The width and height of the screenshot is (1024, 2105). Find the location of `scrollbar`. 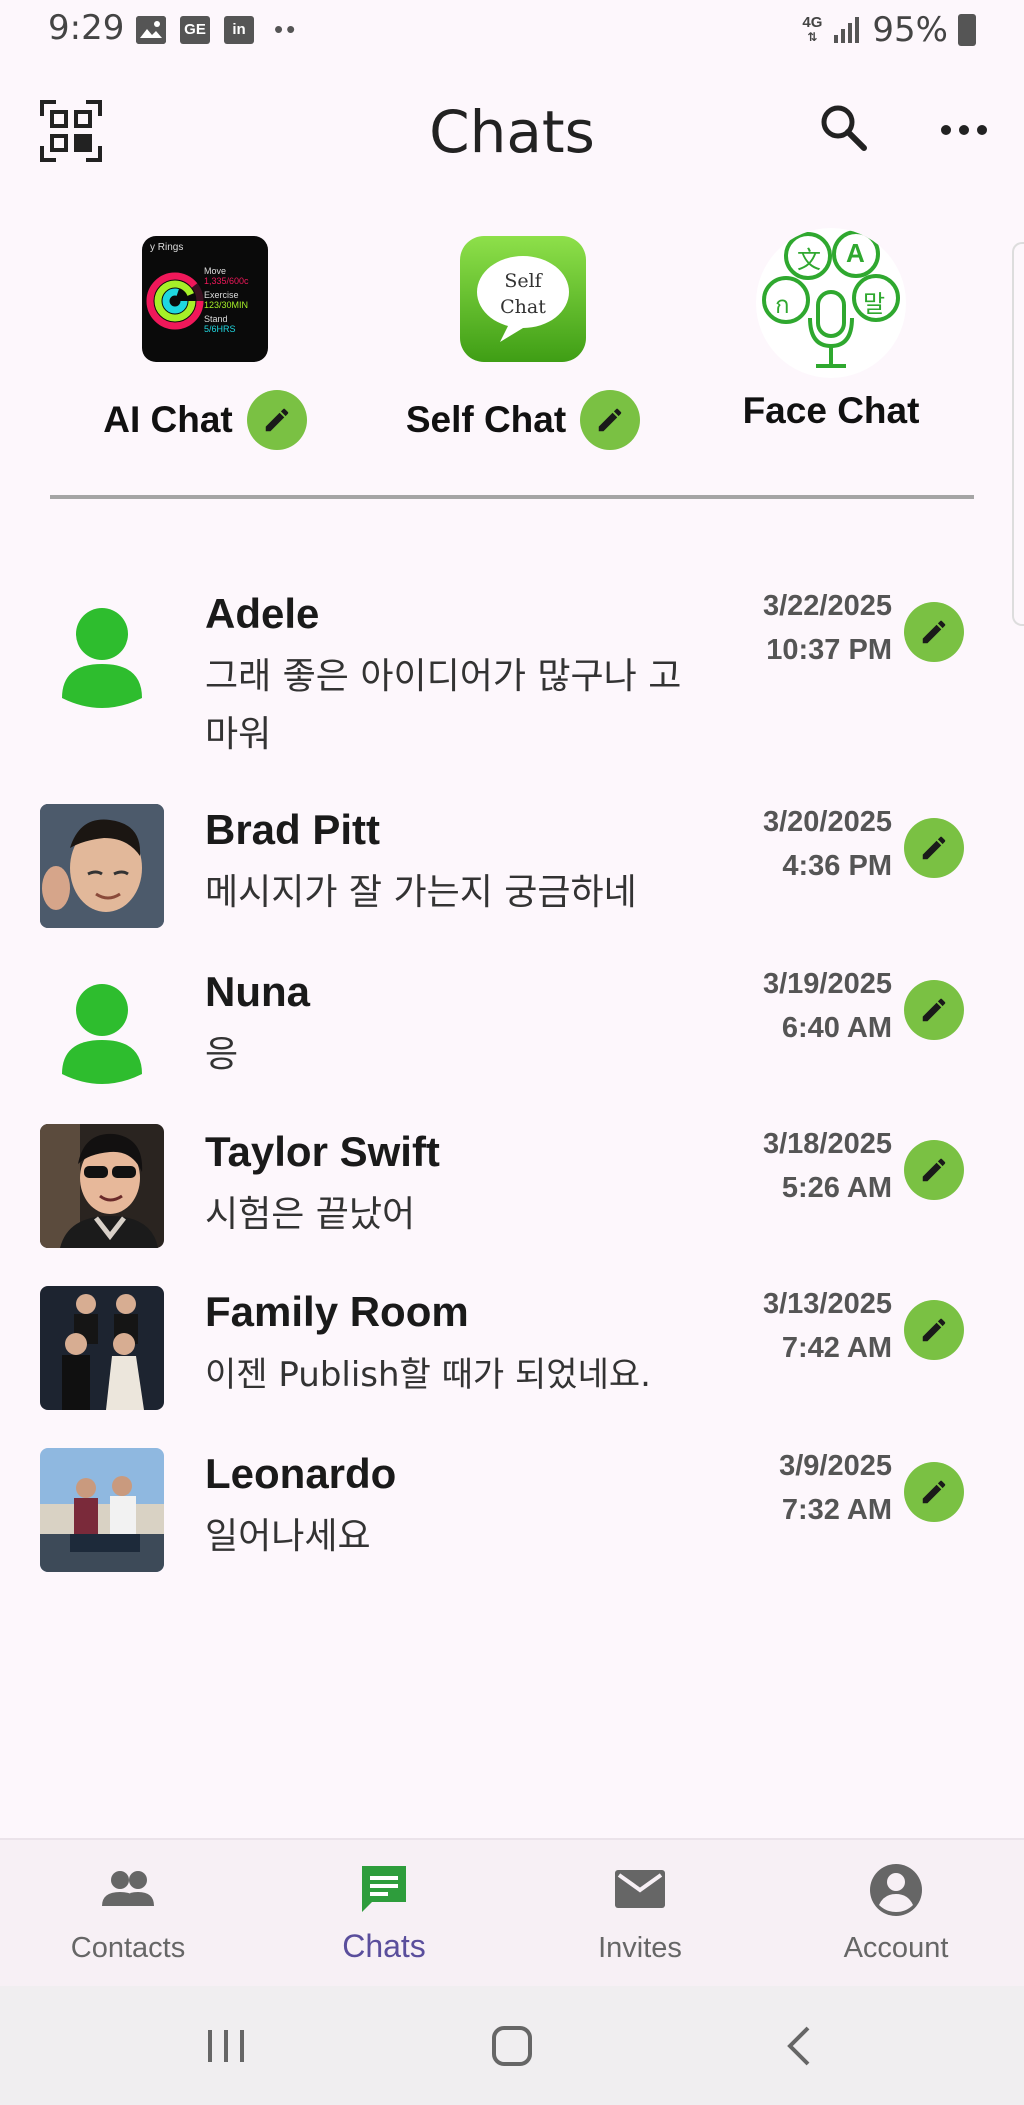

scrollbar is located at coordinates (1018, 434).